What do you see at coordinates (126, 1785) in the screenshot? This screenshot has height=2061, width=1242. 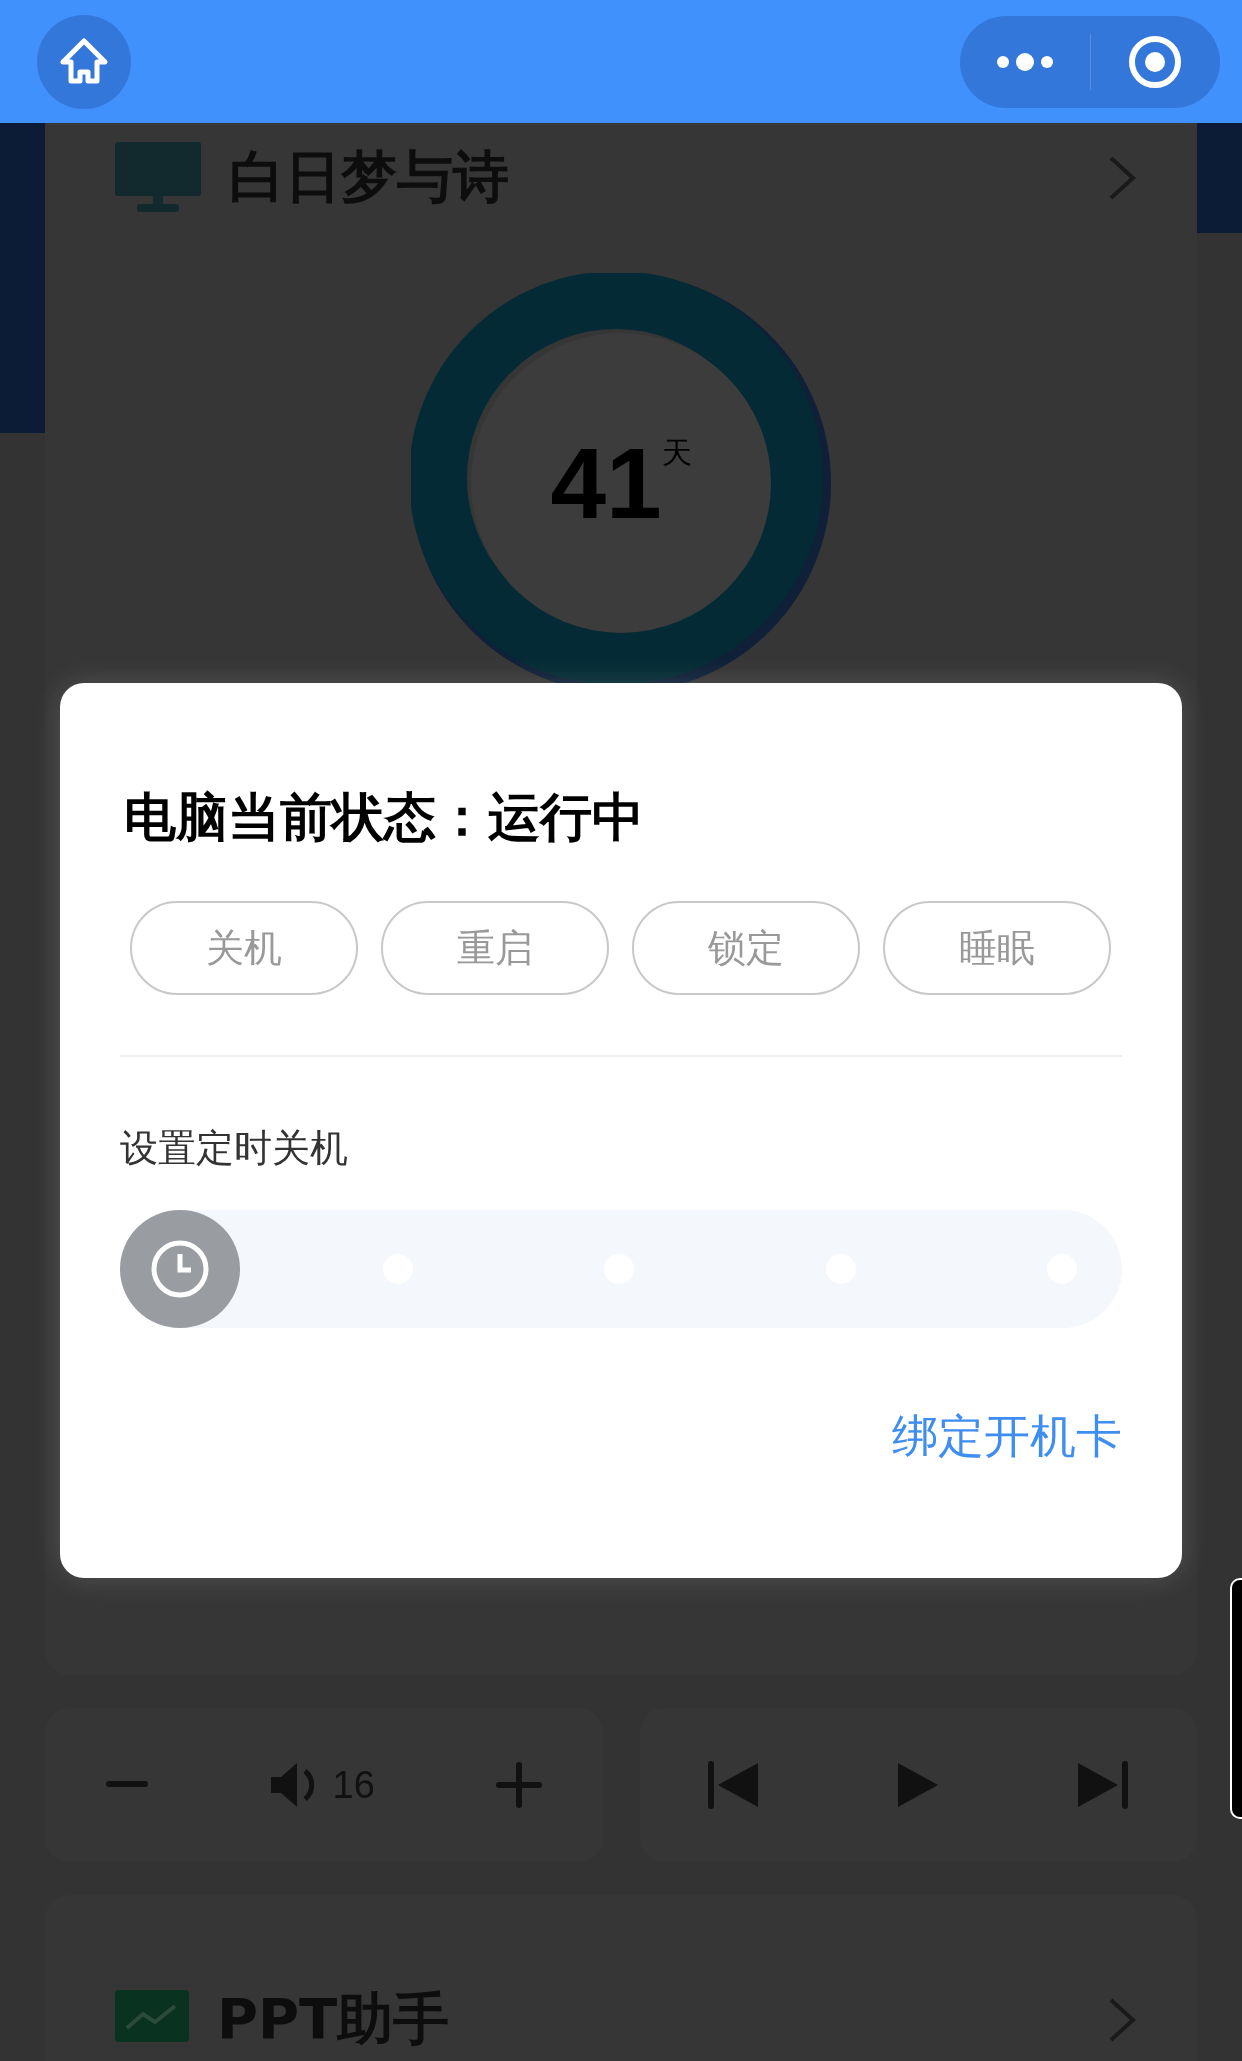 I see `volume-down-button` at bounding box center [126, 1785].